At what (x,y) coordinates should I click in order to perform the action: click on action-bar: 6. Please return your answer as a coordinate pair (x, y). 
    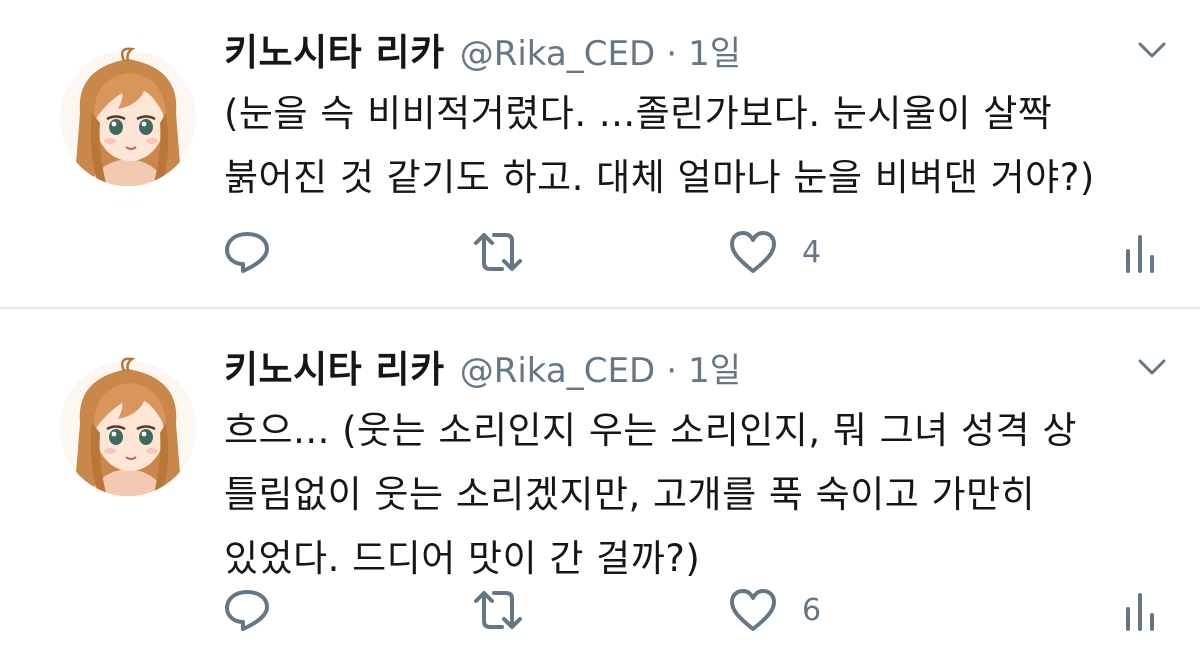
    Looking at the image, I should click on (600, 610).